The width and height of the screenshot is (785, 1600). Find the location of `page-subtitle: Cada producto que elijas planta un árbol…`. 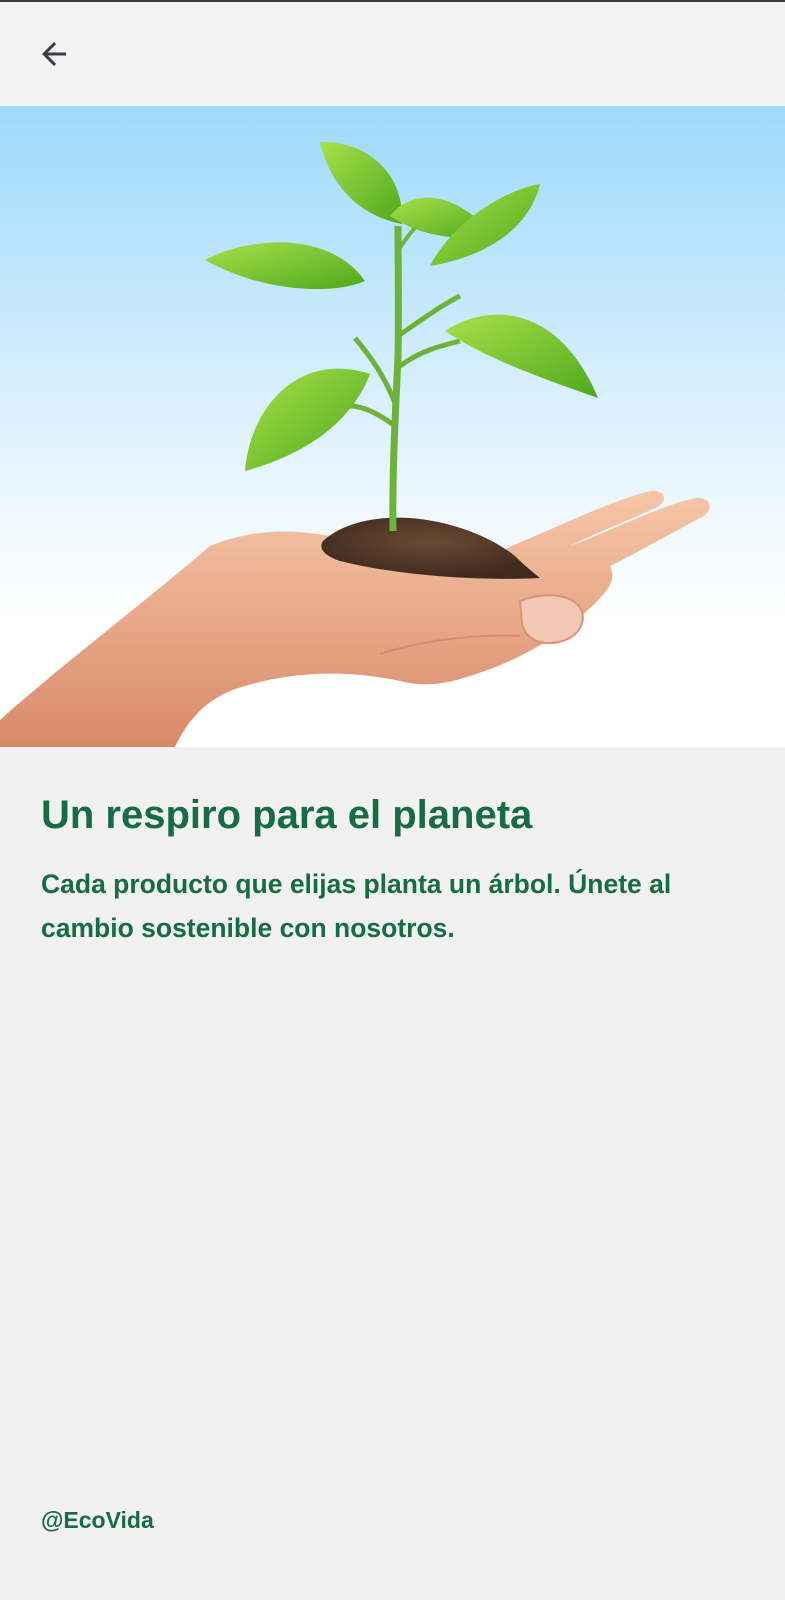

page-subtitle: Cada producto que elijas planta un árbol… is located at coordinates (356, 906).